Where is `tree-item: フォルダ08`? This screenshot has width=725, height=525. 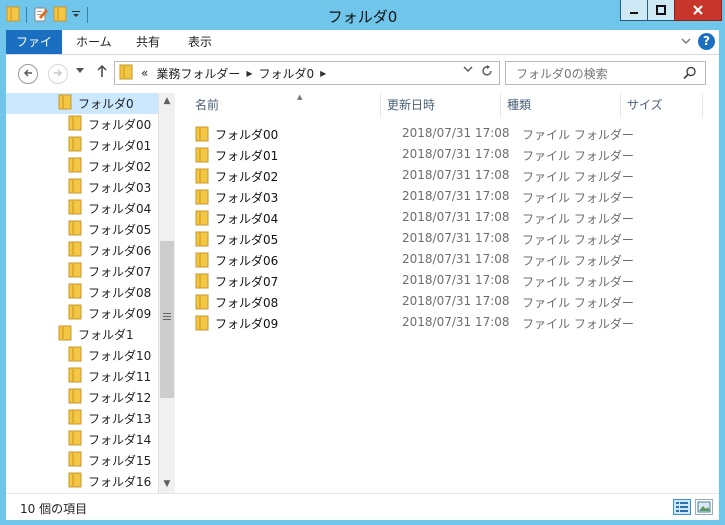 tree-item: フォルダ08 is located at coordinates (109, 292).